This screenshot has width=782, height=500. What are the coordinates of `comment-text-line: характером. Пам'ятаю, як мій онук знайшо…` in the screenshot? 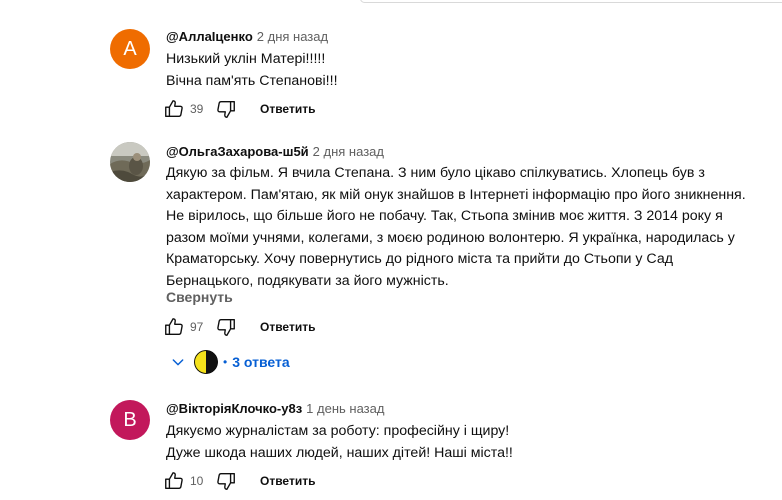 It's located at (456, 194).